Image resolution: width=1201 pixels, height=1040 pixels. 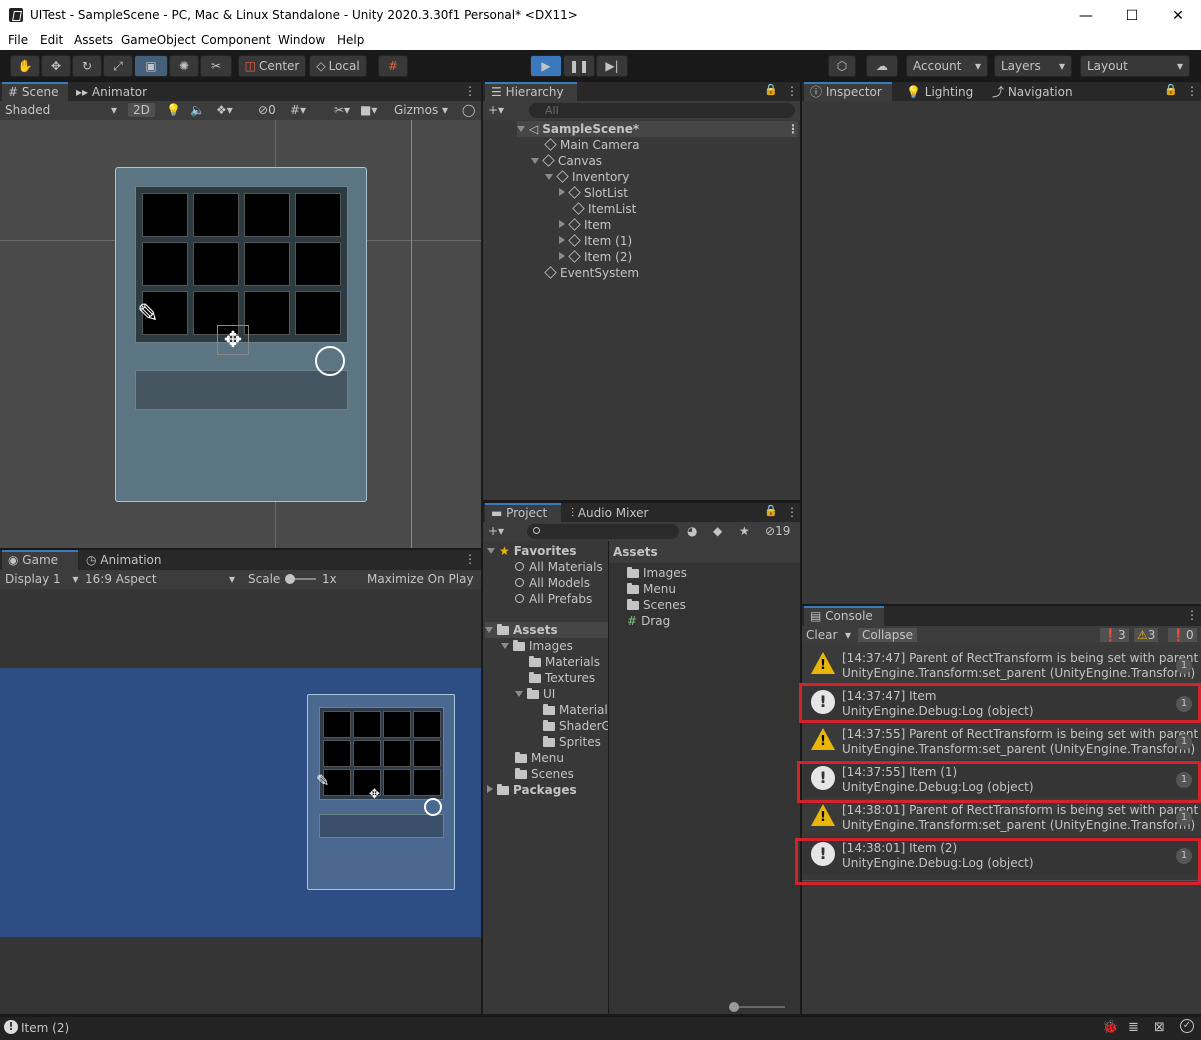 I want to click on maximize-button: ☐, so click(x=1132, y=15).